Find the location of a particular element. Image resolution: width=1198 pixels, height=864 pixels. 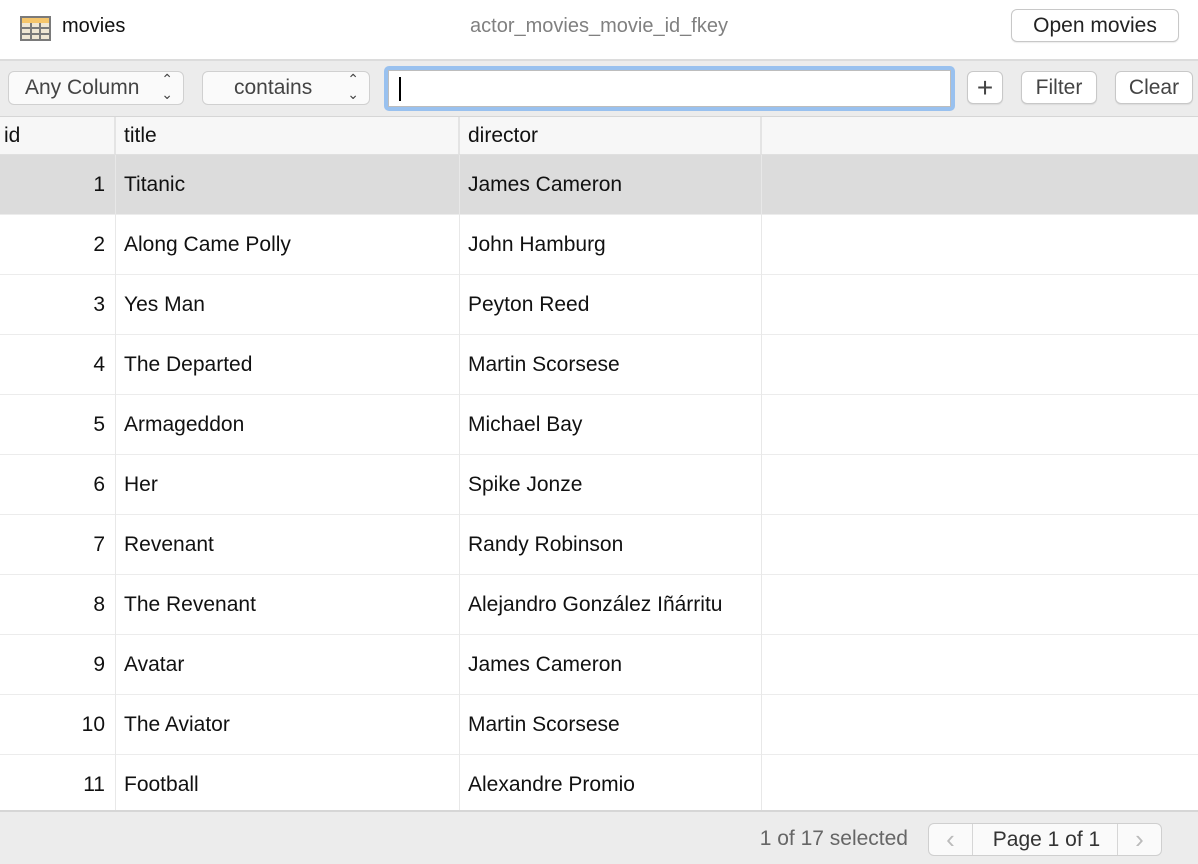

cell-id: 6 is located at coordinates (58, 485).